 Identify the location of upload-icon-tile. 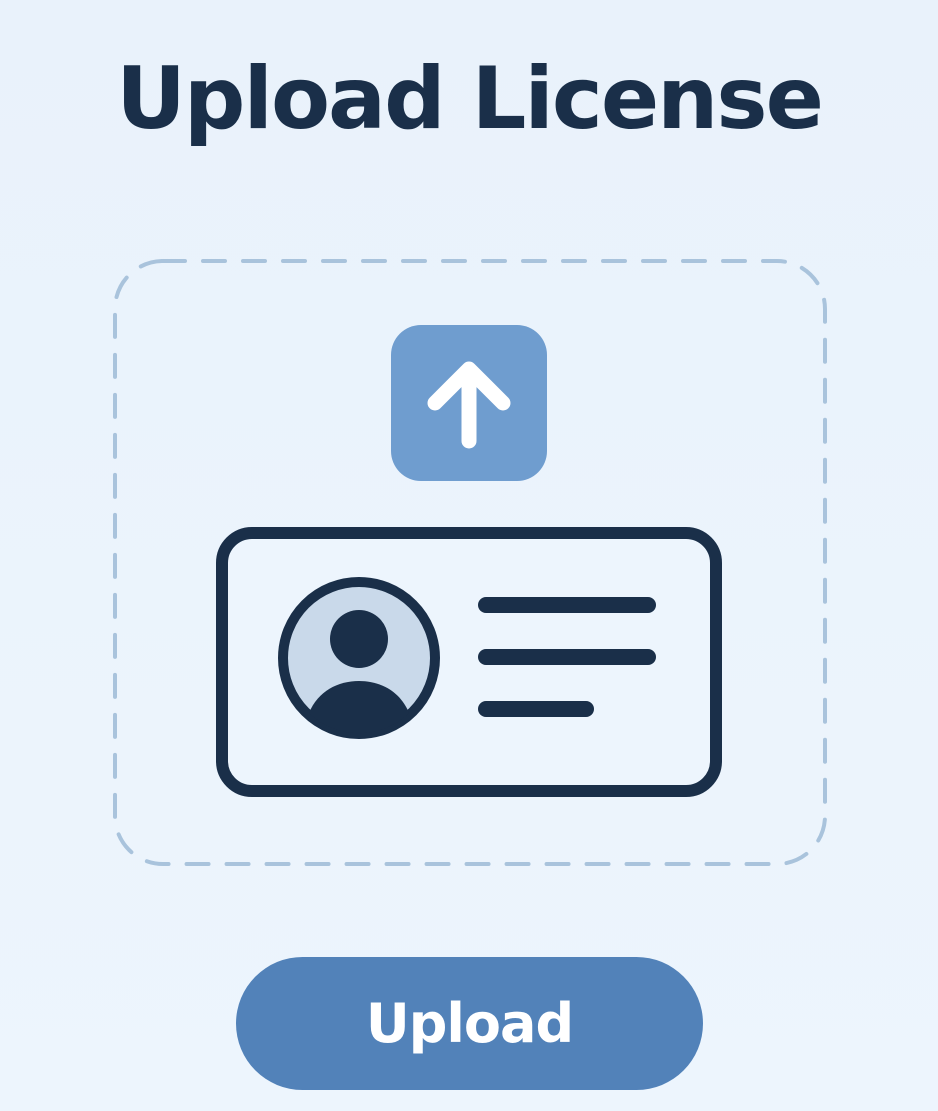
(469, 403).